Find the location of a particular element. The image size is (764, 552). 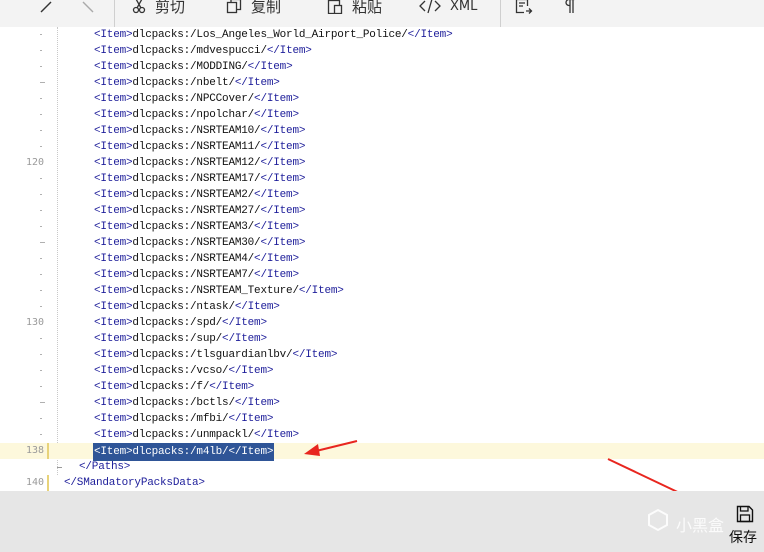

item-path-text: dlcpacks:/NPCCover/ is located at coordinates (193, 99).